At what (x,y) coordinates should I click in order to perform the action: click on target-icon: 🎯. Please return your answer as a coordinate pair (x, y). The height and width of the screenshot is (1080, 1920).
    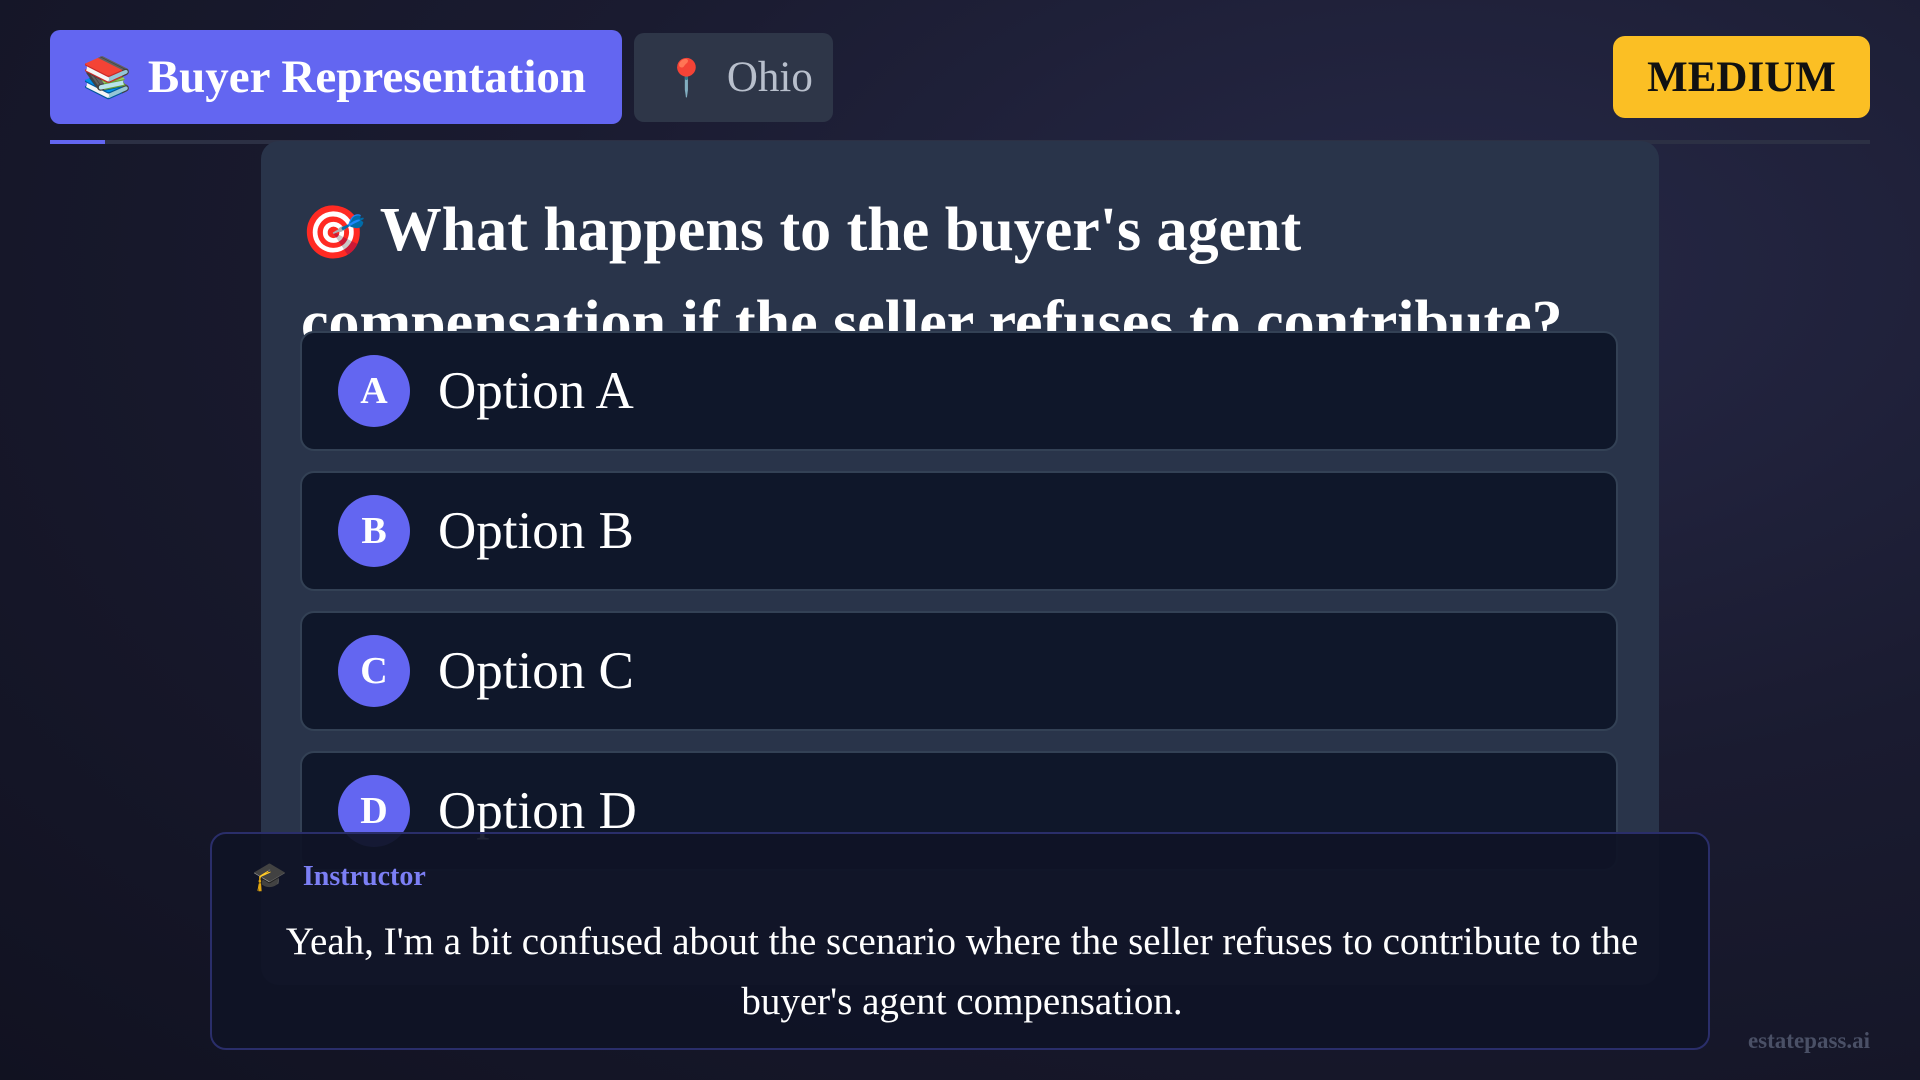
    Looking at the image, I should click on (333, 233).